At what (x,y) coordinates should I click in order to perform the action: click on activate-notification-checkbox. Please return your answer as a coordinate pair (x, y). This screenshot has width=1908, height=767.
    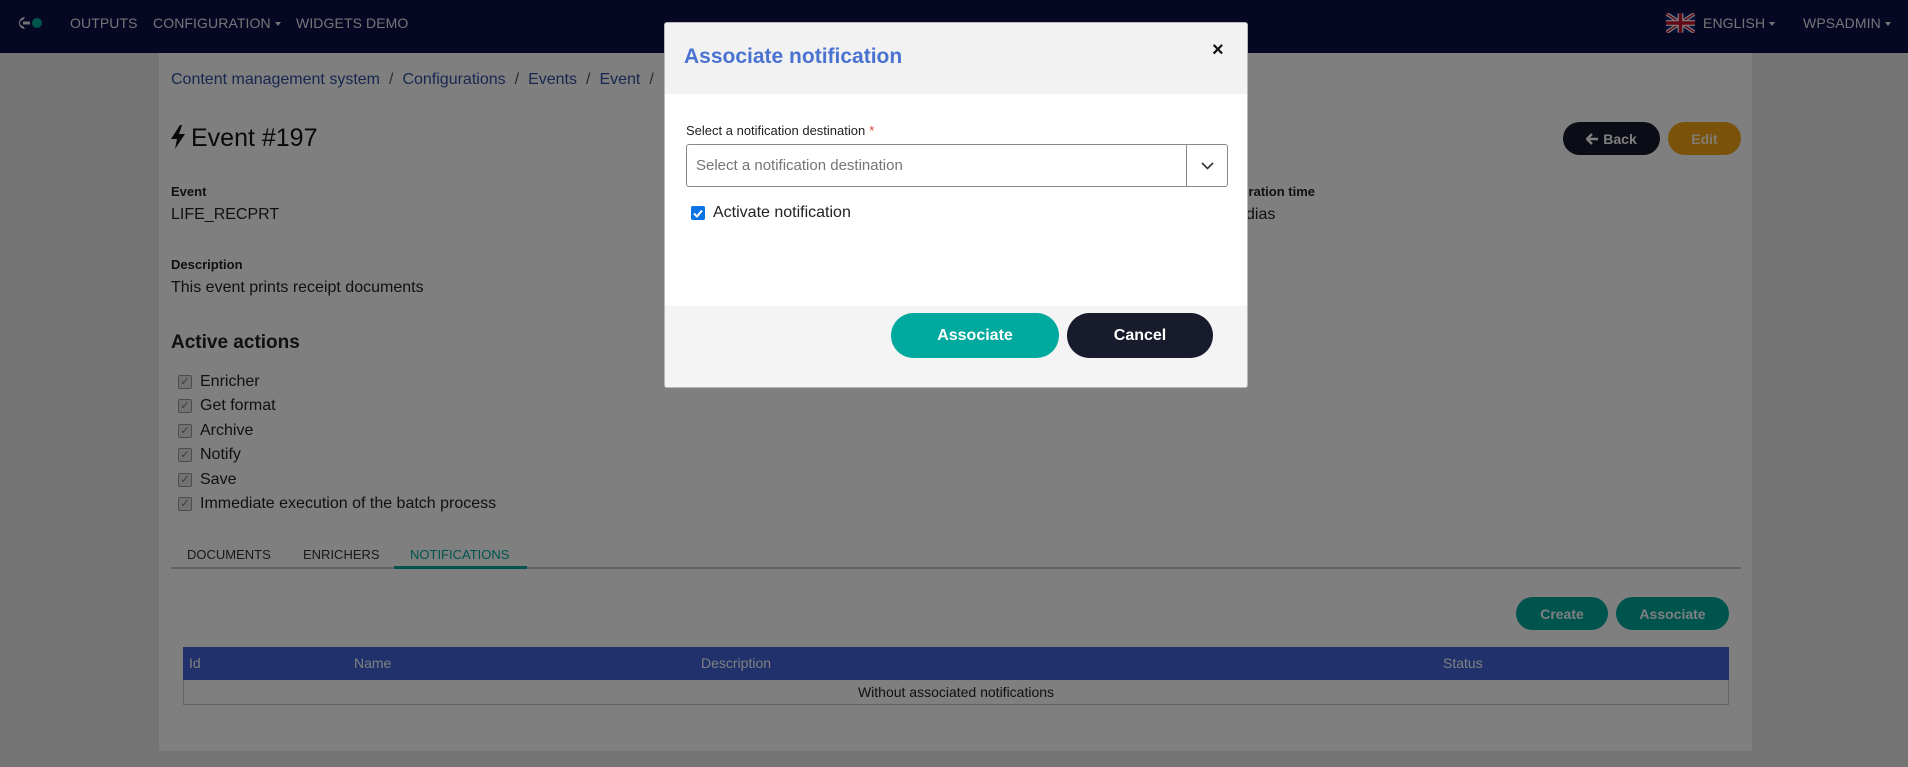
    Looking at the image, I should click on (698, 213).